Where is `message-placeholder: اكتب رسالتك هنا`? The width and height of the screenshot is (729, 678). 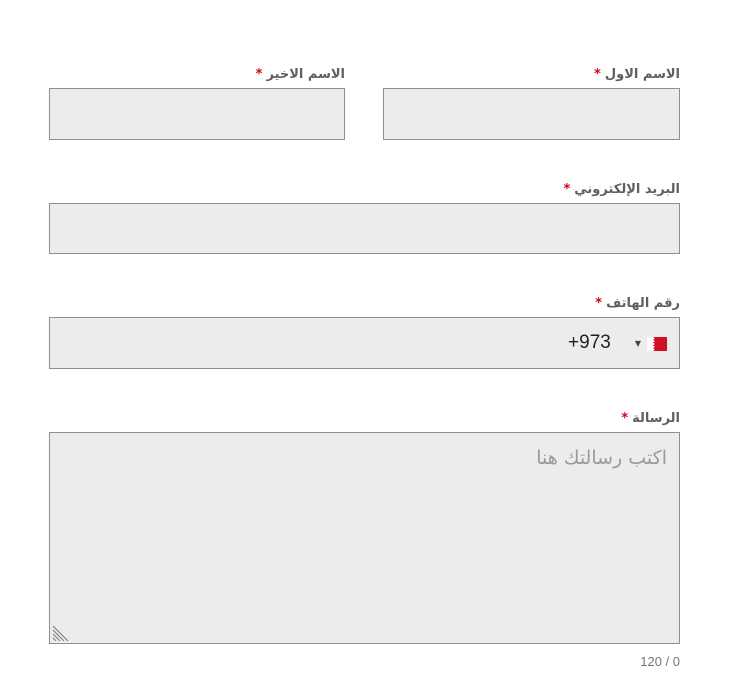 message-placeholder: اكتب رسالتك هنا is located at coordinates (601, 458).